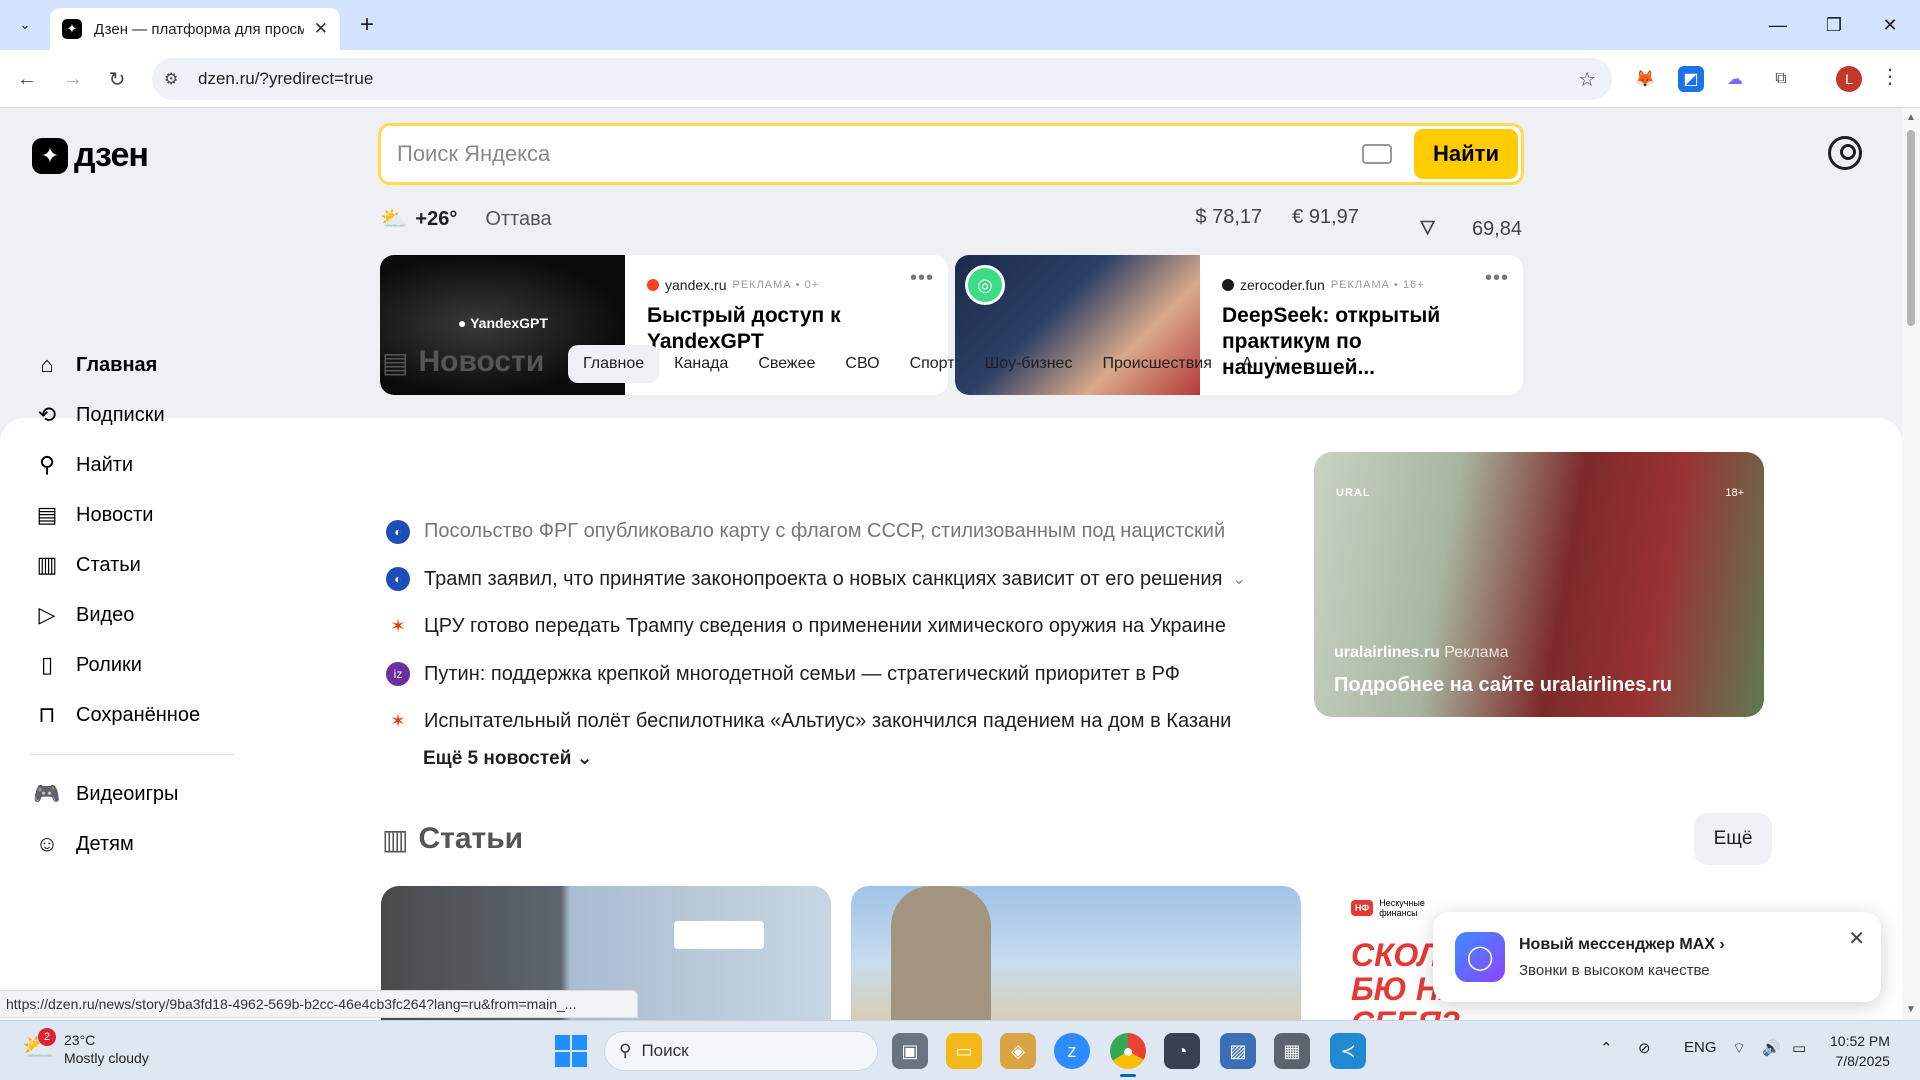 This screenshot has height=1080, width=1920. Describe the element at coordinates (1292, 1051) in the screenshot. I see `calculator-icon: ▦` at that location.